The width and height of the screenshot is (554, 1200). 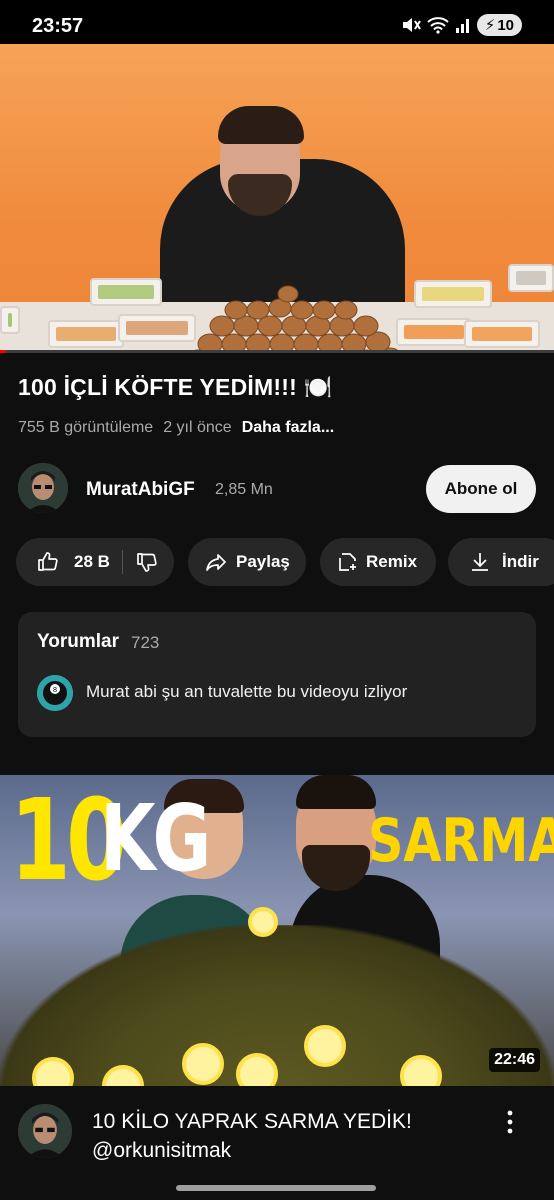 I want to click on comments-count: 723, so click(x=145, y=642).